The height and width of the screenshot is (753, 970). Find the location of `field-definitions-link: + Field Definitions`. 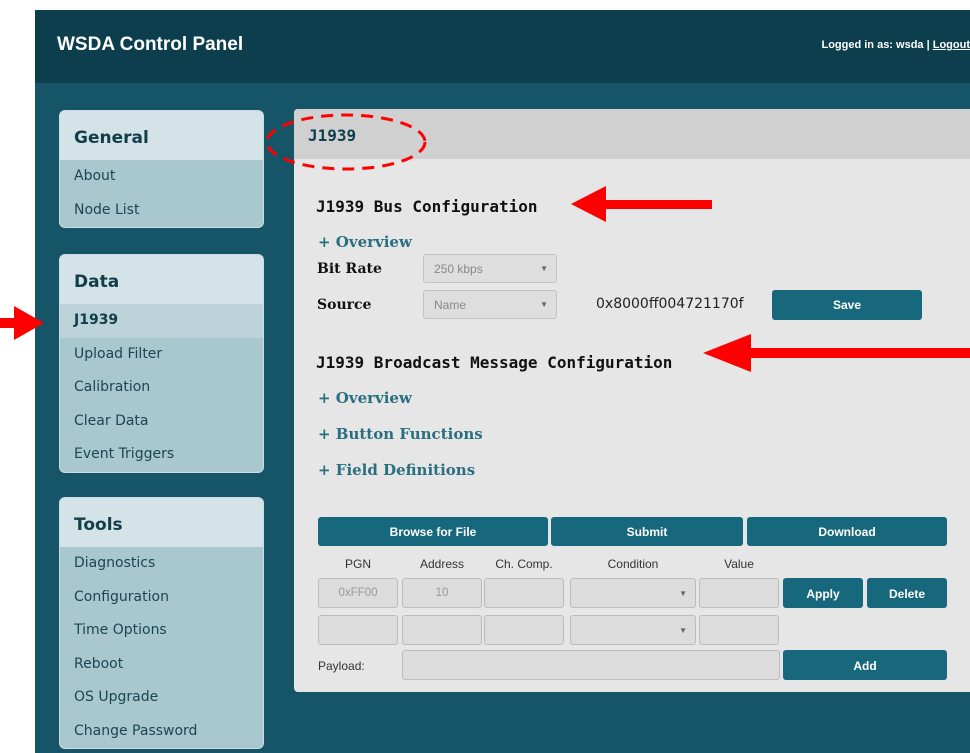

field-definitions-link: + Field Definitions is located at coordinates (396, 470).